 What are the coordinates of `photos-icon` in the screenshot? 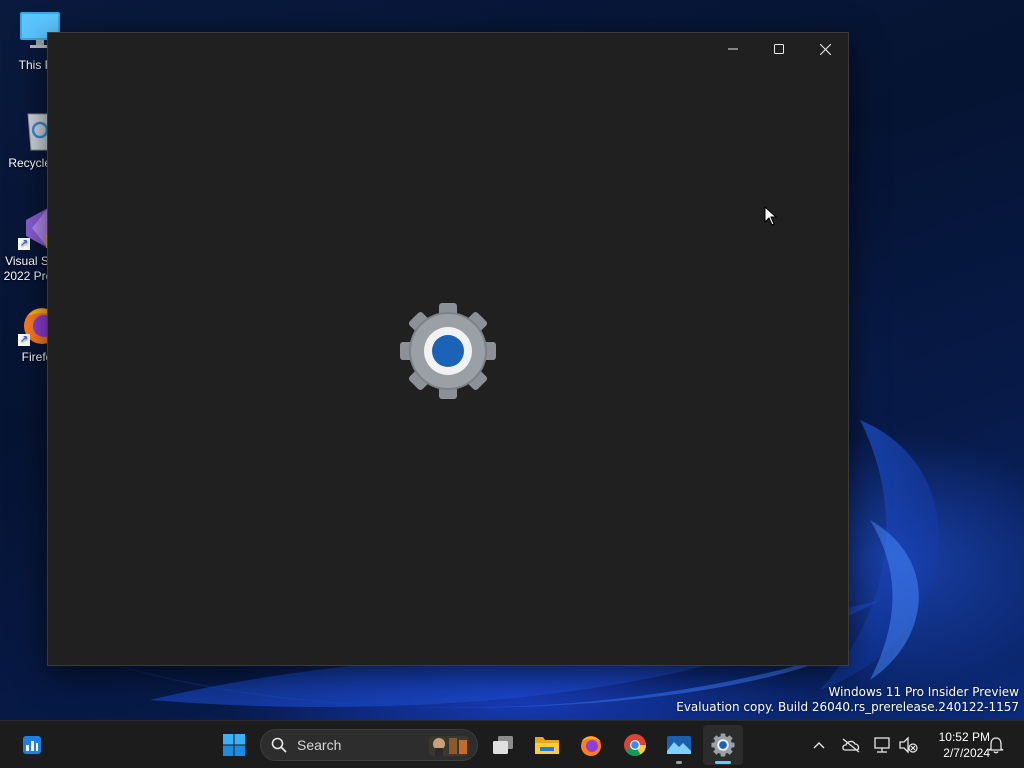 It's located at (679, 745).